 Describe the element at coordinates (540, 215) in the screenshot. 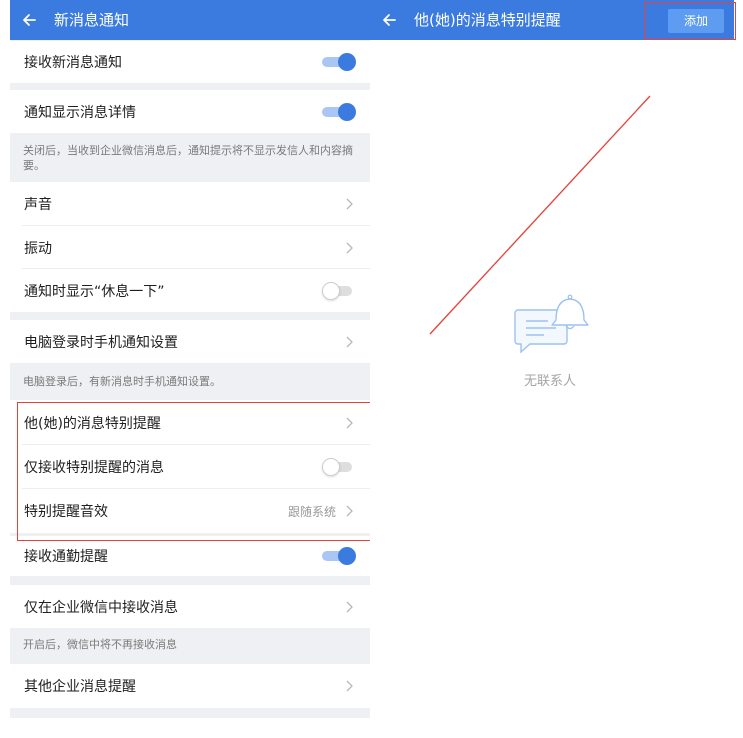

I see `annotation-line` at that location.